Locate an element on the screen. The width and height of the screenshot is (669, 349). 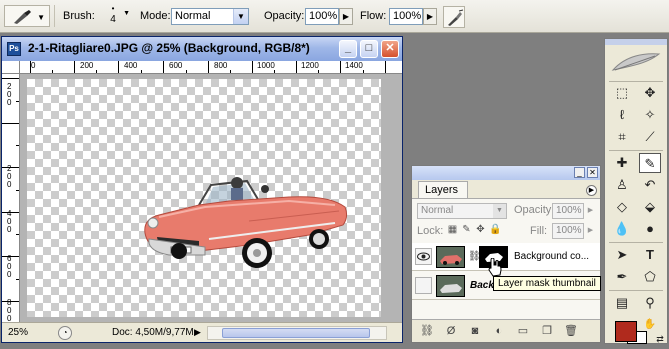
vertical-ruler: 2 0 0 2 0 0 4 0 0 6 0 0 8 0 0 is located at coordinates (11, 199).